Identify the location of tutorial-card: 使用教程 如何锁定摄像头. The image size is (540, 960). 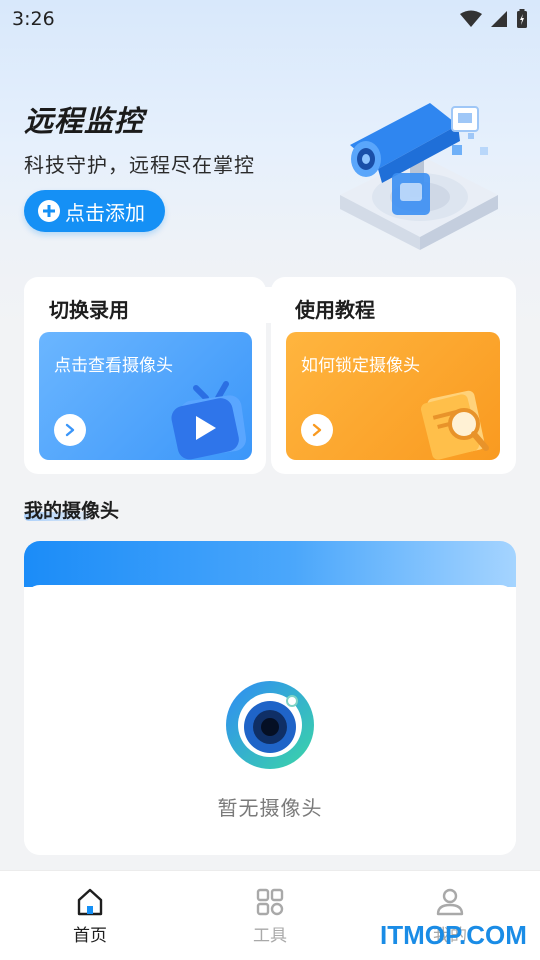
(393, 375).